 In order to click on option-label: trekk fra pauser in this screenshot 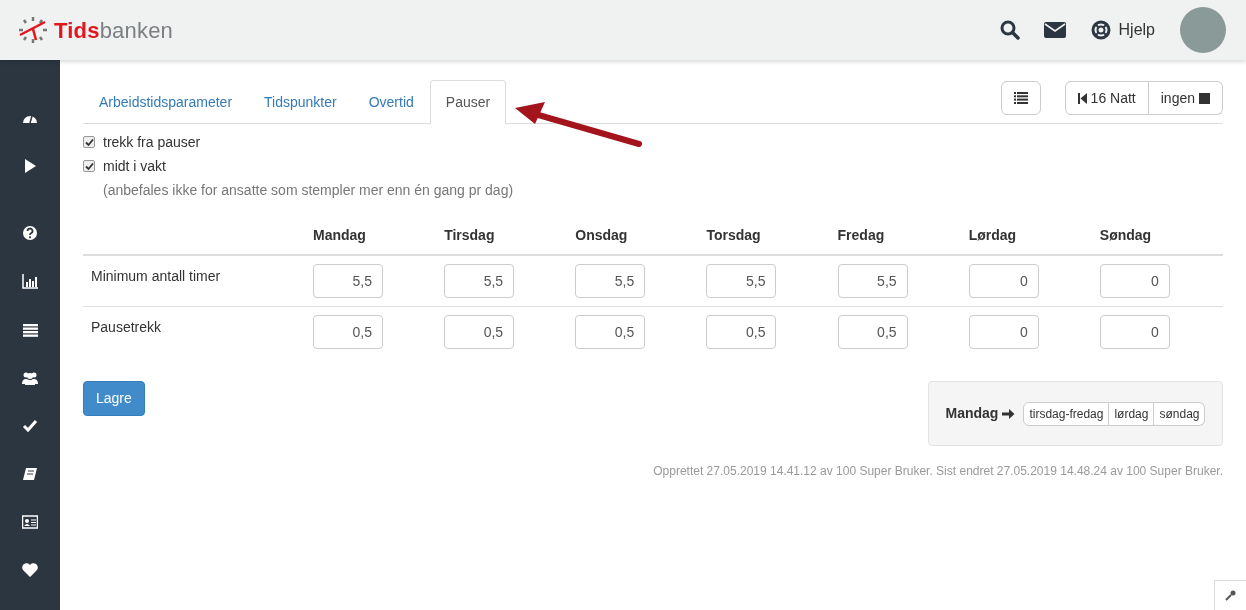, I will do `click(152, 142)`.